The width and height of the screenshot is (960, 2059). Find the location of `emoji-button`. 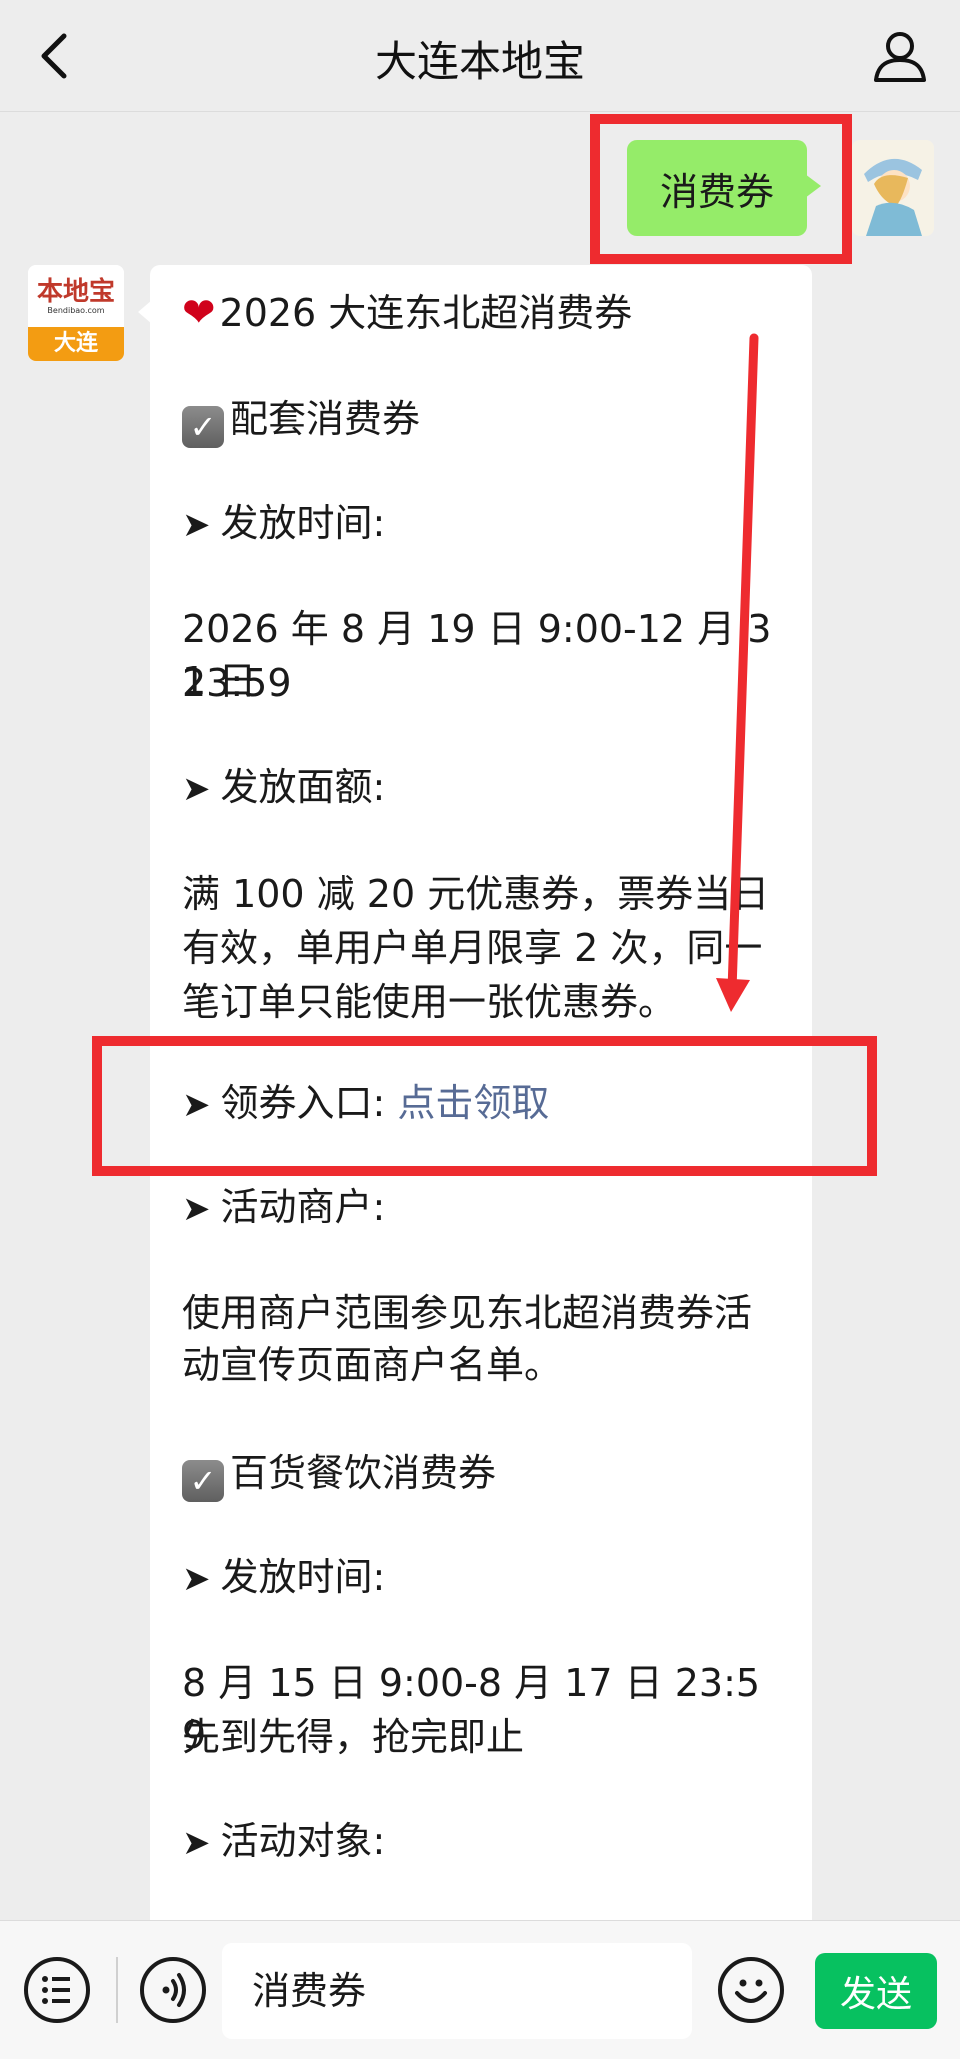

emoji-button is located at coordinates (751, 1990).